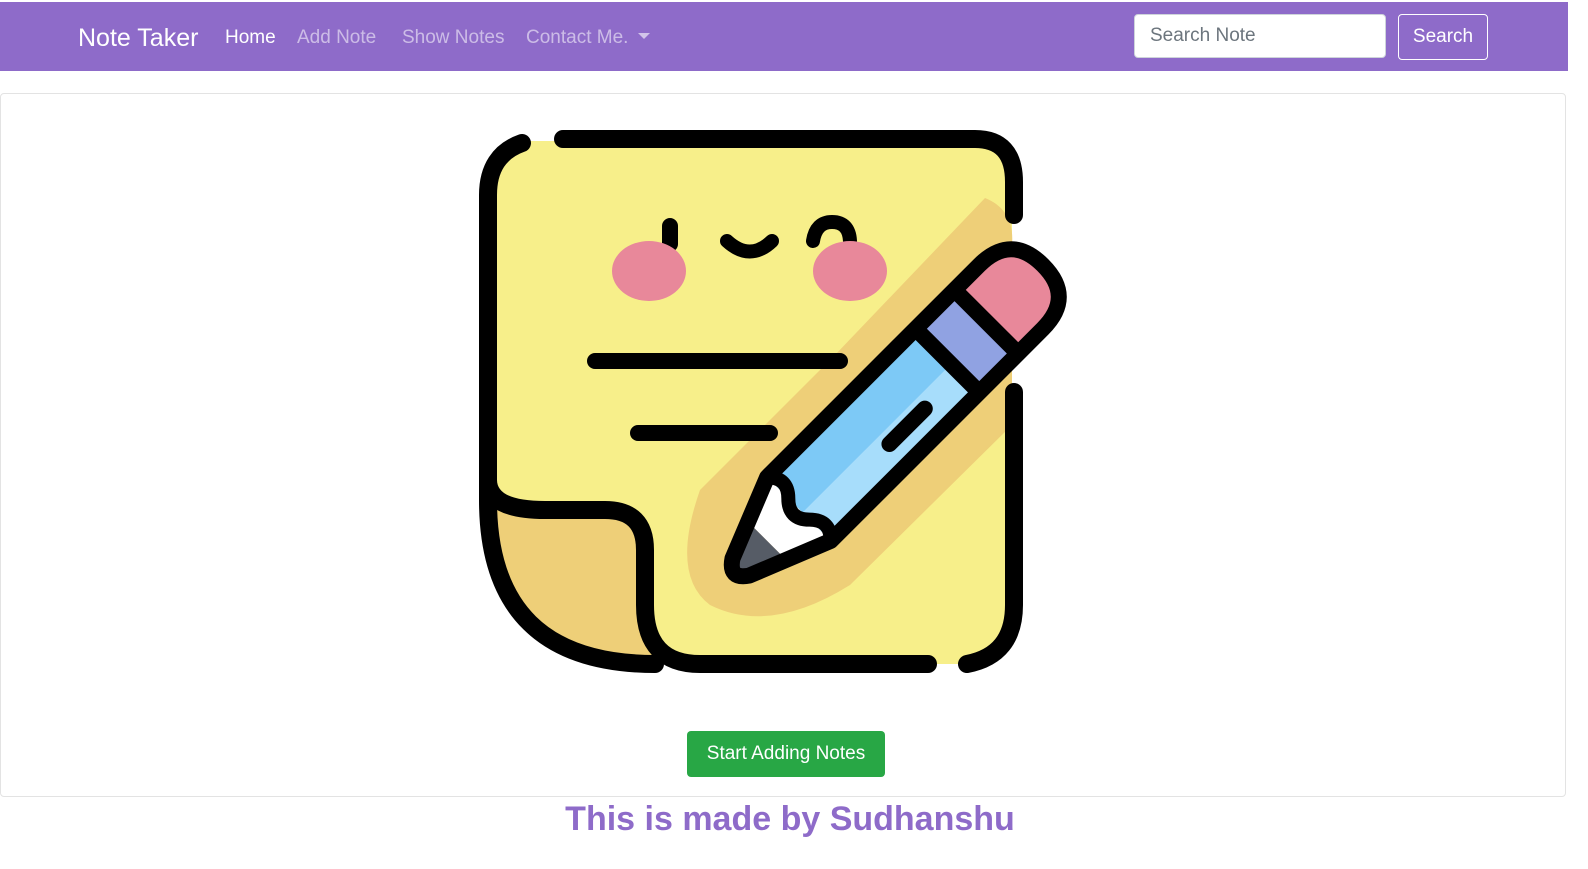 This screenshot has height=869, width=1588. What do you see at coordinates (577, 37) in the screenshot?
I see `nav-dropdown-contact-label: Contact Me.` at bounding box center [577, 37].